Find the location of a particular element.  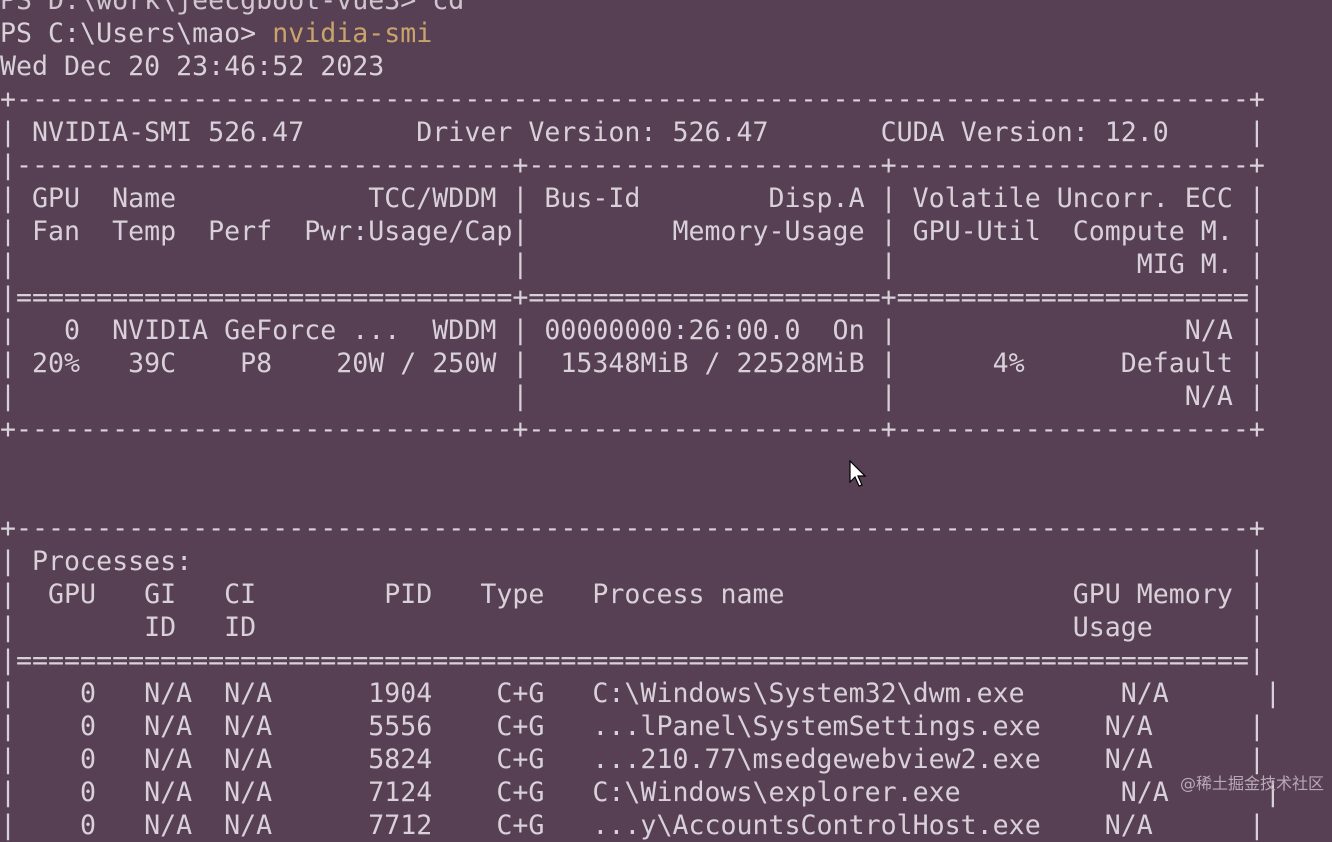

output-line: | Processes: | is located at coordinates (632, 561).